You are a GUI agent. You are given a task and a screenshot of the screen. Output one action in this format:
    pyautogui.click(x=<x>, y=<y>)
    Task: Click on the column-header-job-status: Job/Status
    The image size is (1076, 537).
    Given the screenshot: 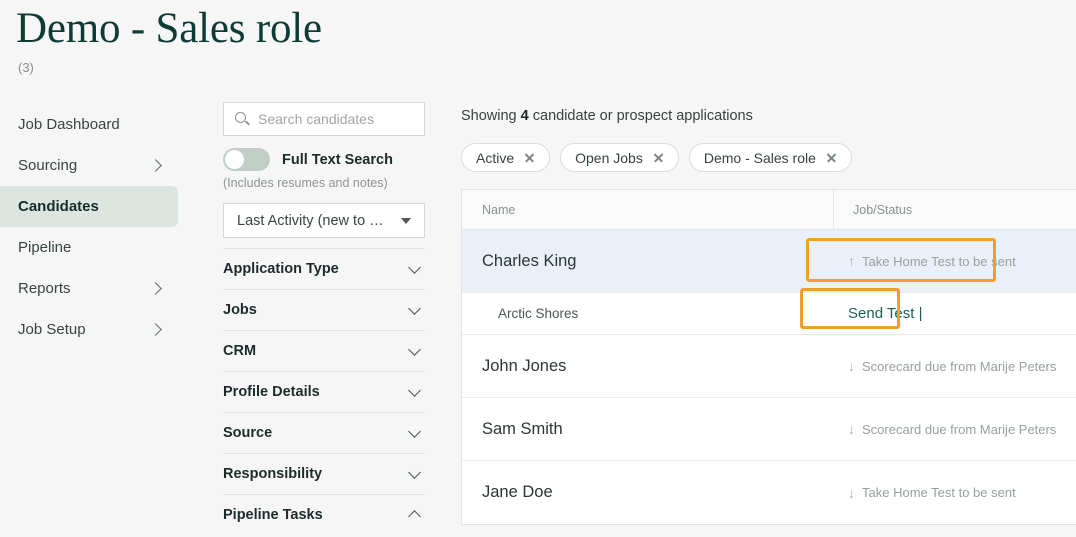 What is the action you would take?
    pyautogui.click(x=883, y=209)
    